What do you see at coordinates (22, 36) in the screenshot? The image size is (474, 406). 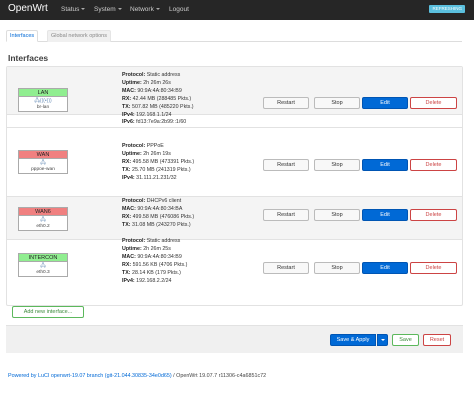 I see `tab-interfaces: Interfaces` at bounding box center [22, 36].